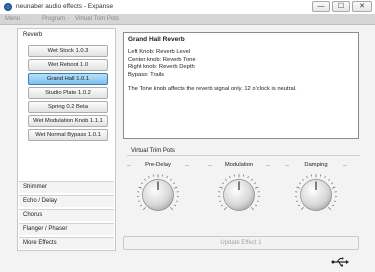 This screenshot has height=272, width=375. What do you see at coordinates (66, 201) in the screenshot?
I see `category-echo-delay: Echo / Delay` at bounding box center [66, 201].